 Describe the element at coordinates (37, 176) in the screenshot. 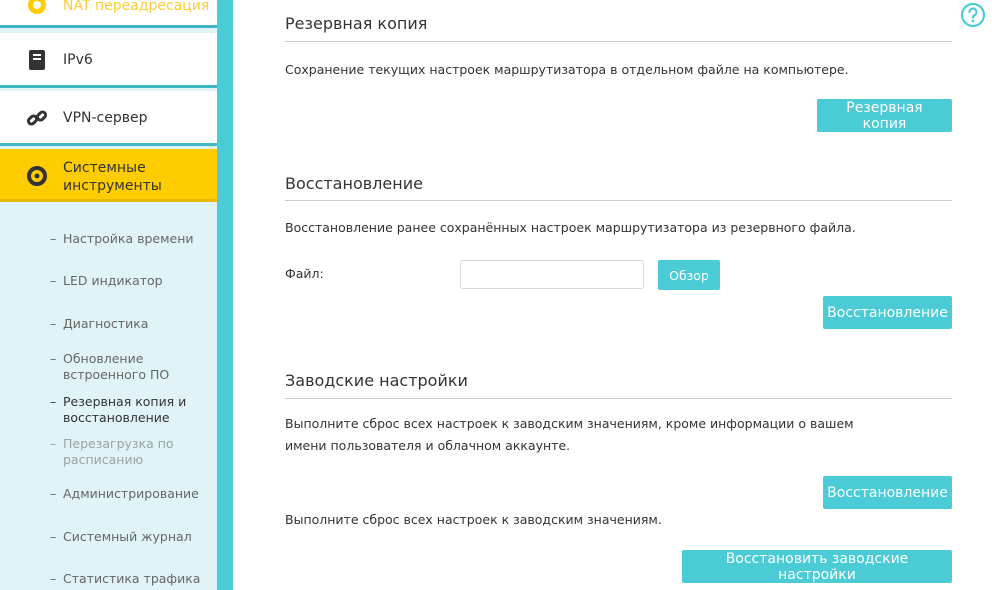

I see `gear-icon` at that location.